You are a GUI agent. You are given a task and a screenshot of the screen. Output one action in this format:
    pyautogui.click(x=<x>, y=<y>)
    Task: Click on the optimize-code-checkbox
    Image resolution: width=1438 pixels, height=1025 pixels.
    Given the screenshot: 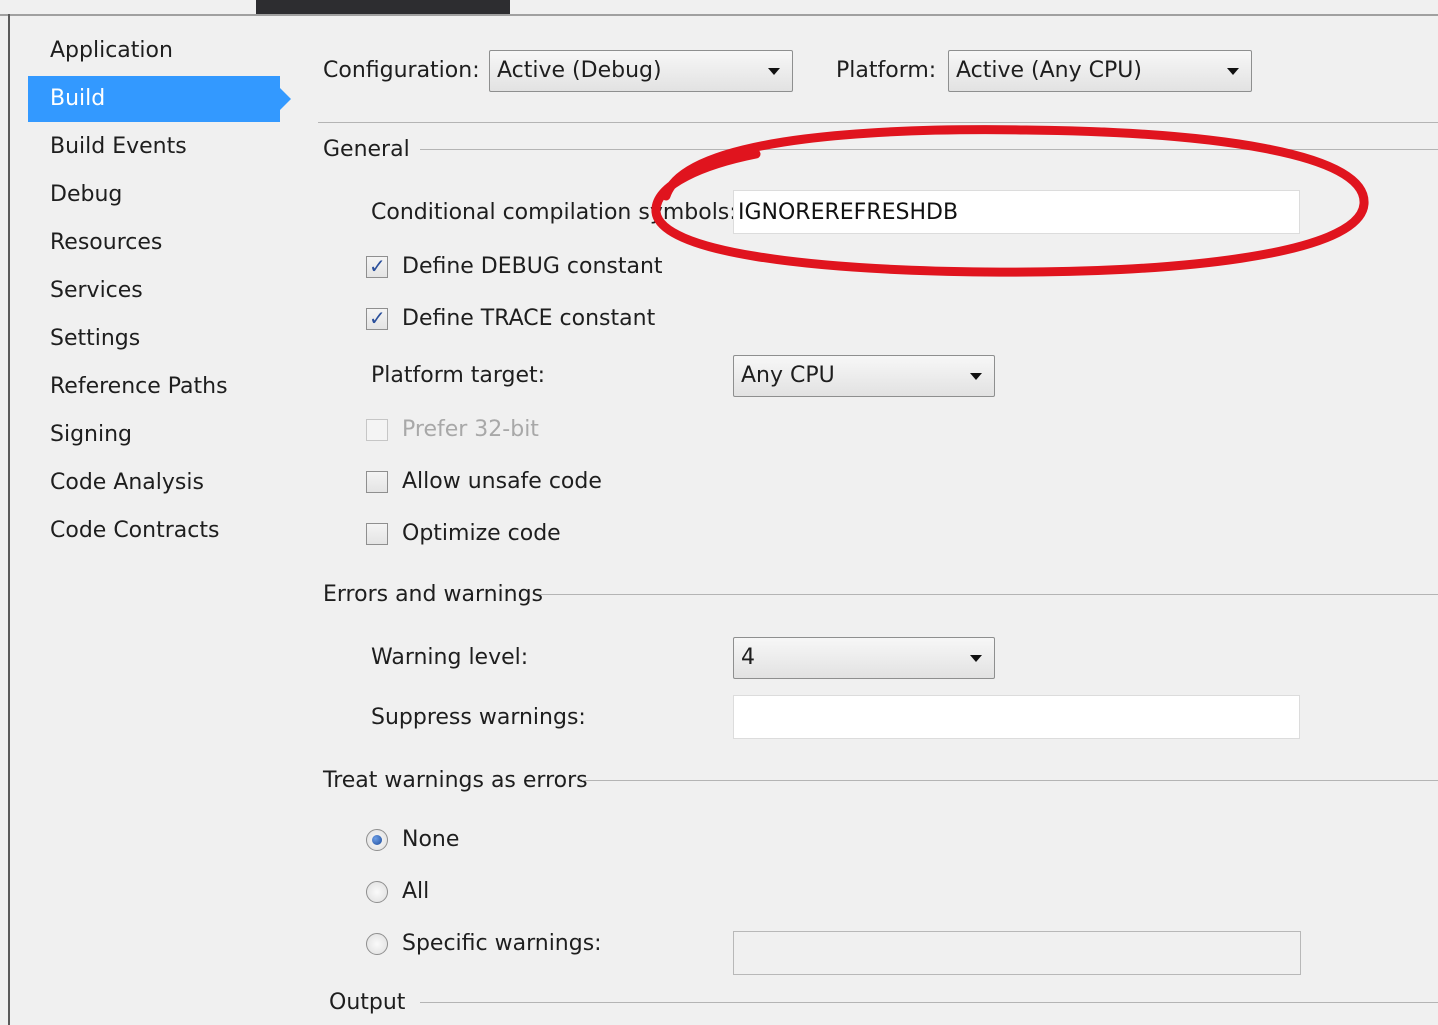 What is the action you would take?
    pyautogui.click(x=377, y=534)
    